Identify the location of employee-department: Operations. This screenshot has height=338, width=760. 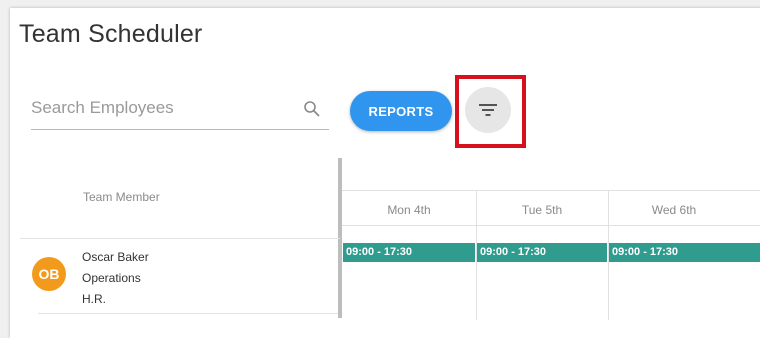
(111, 278).